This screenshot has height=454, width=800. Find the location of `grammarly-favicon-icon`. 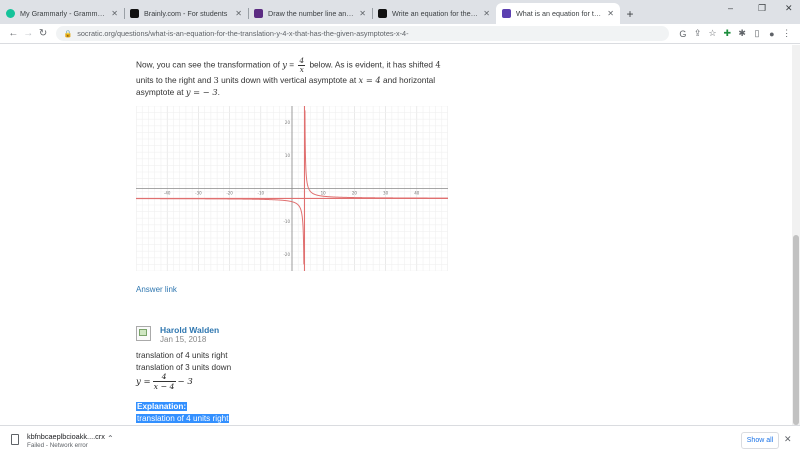

grammarly-favicon-icon is located at coordinates (10, 13).